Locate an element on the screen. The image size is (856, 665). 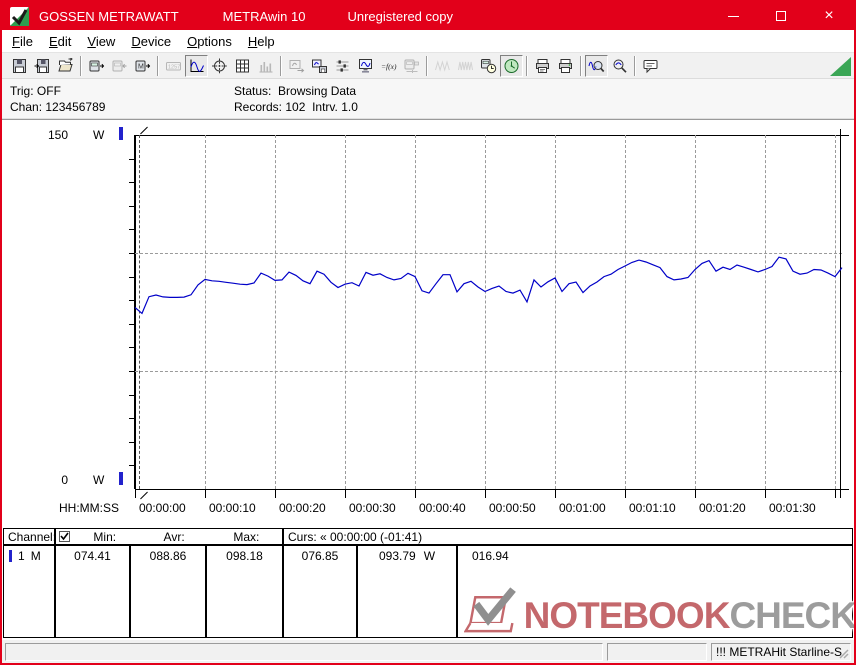
zoom-curve-button is located at coordinates (596, 65).